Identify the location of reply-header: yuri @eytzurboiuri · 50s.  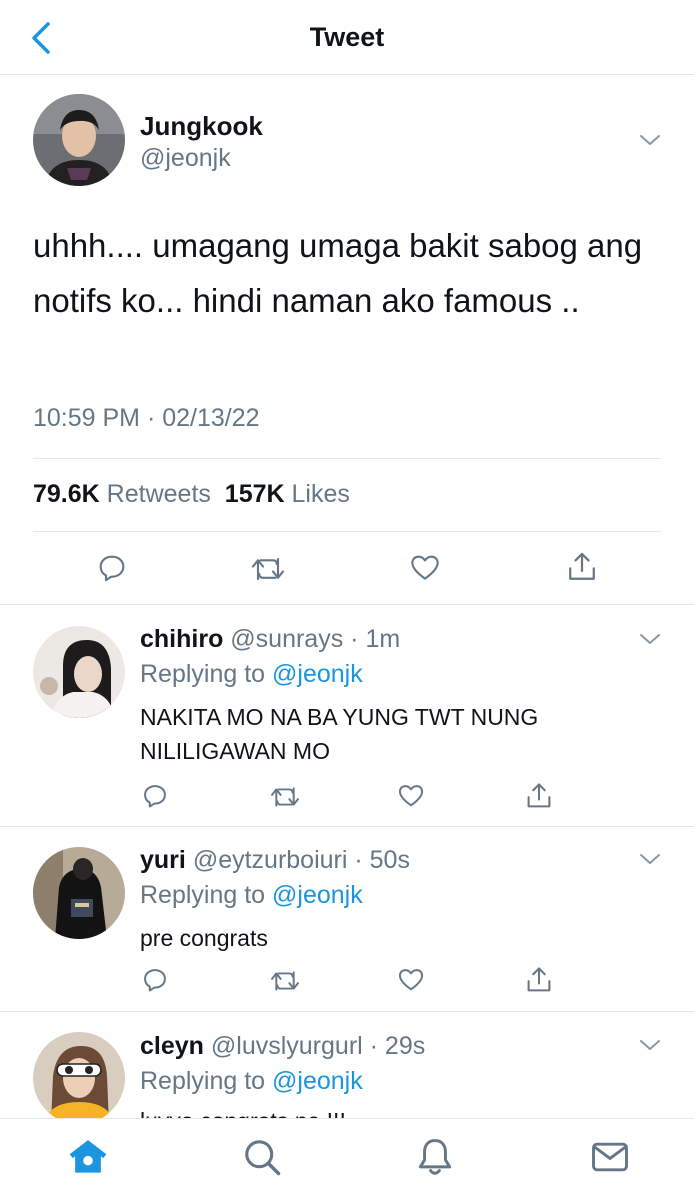
(275, 860).